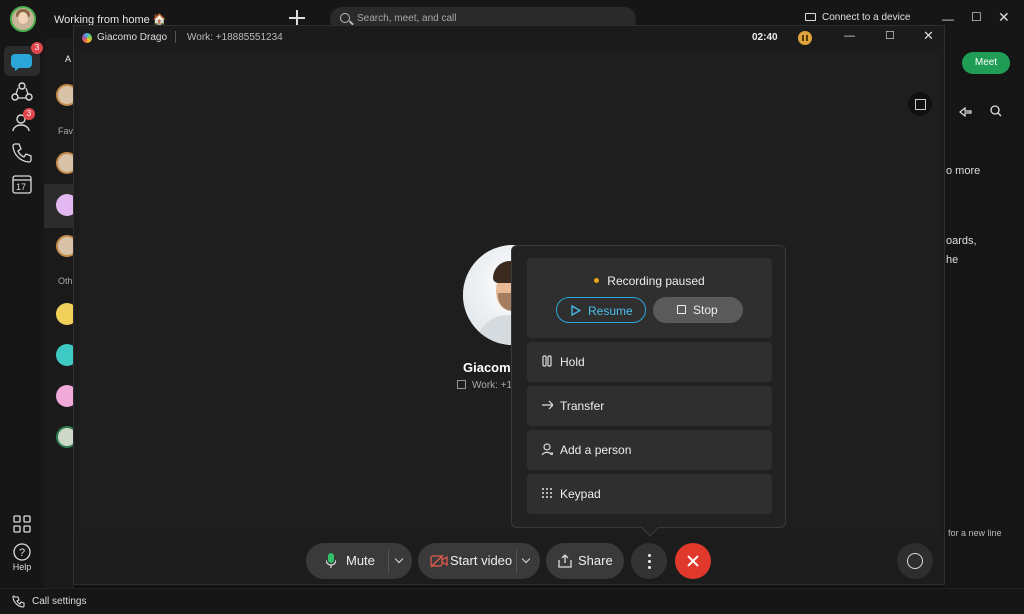  I want to click on screen-icon, so click(810, 17).